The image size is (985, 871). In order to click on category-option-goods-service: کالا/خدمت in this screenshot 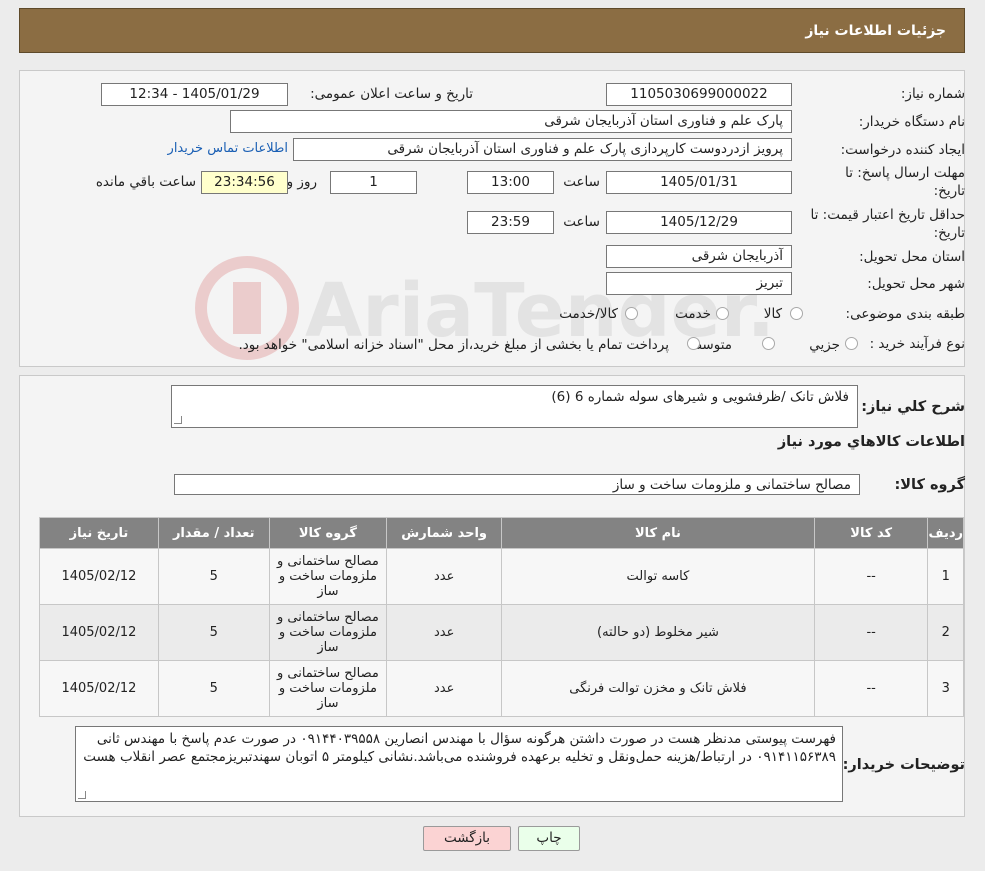, I will do `click(588, 314)`.